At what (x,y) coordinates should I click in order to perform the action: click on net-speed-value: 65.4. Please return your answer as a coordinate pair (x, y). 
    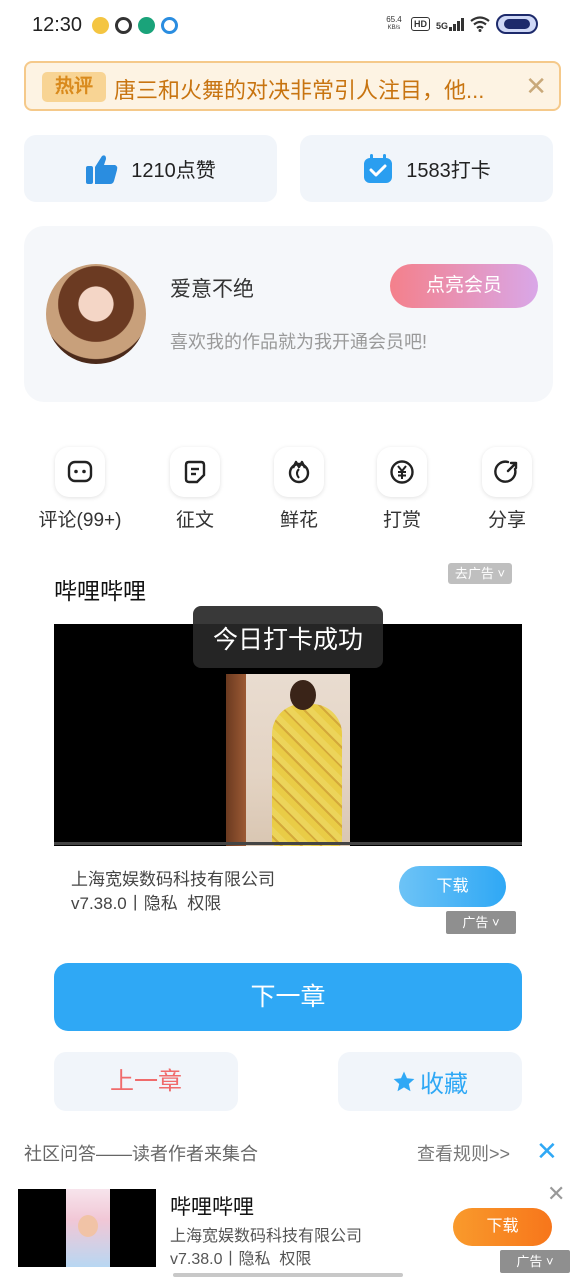
    Looking at the image, I should click on (394, 19).